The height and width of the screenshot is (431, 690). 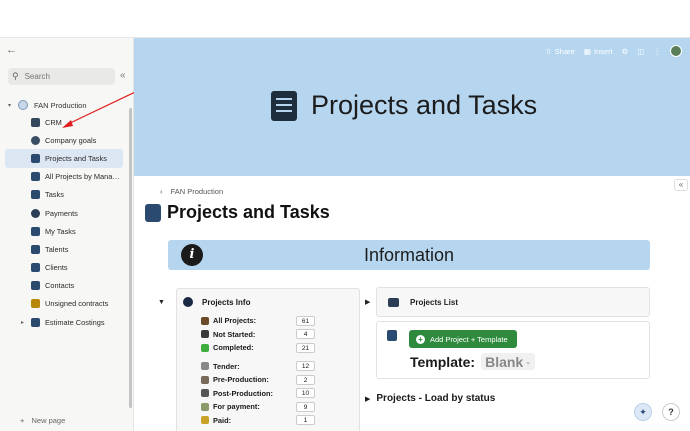 I want to click on search-input, so click(x=59, y=76).